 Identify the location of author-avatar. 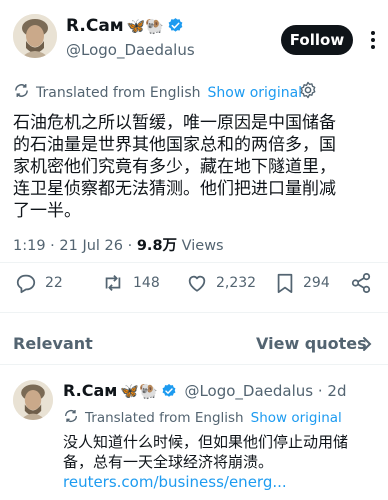
(35, 36).